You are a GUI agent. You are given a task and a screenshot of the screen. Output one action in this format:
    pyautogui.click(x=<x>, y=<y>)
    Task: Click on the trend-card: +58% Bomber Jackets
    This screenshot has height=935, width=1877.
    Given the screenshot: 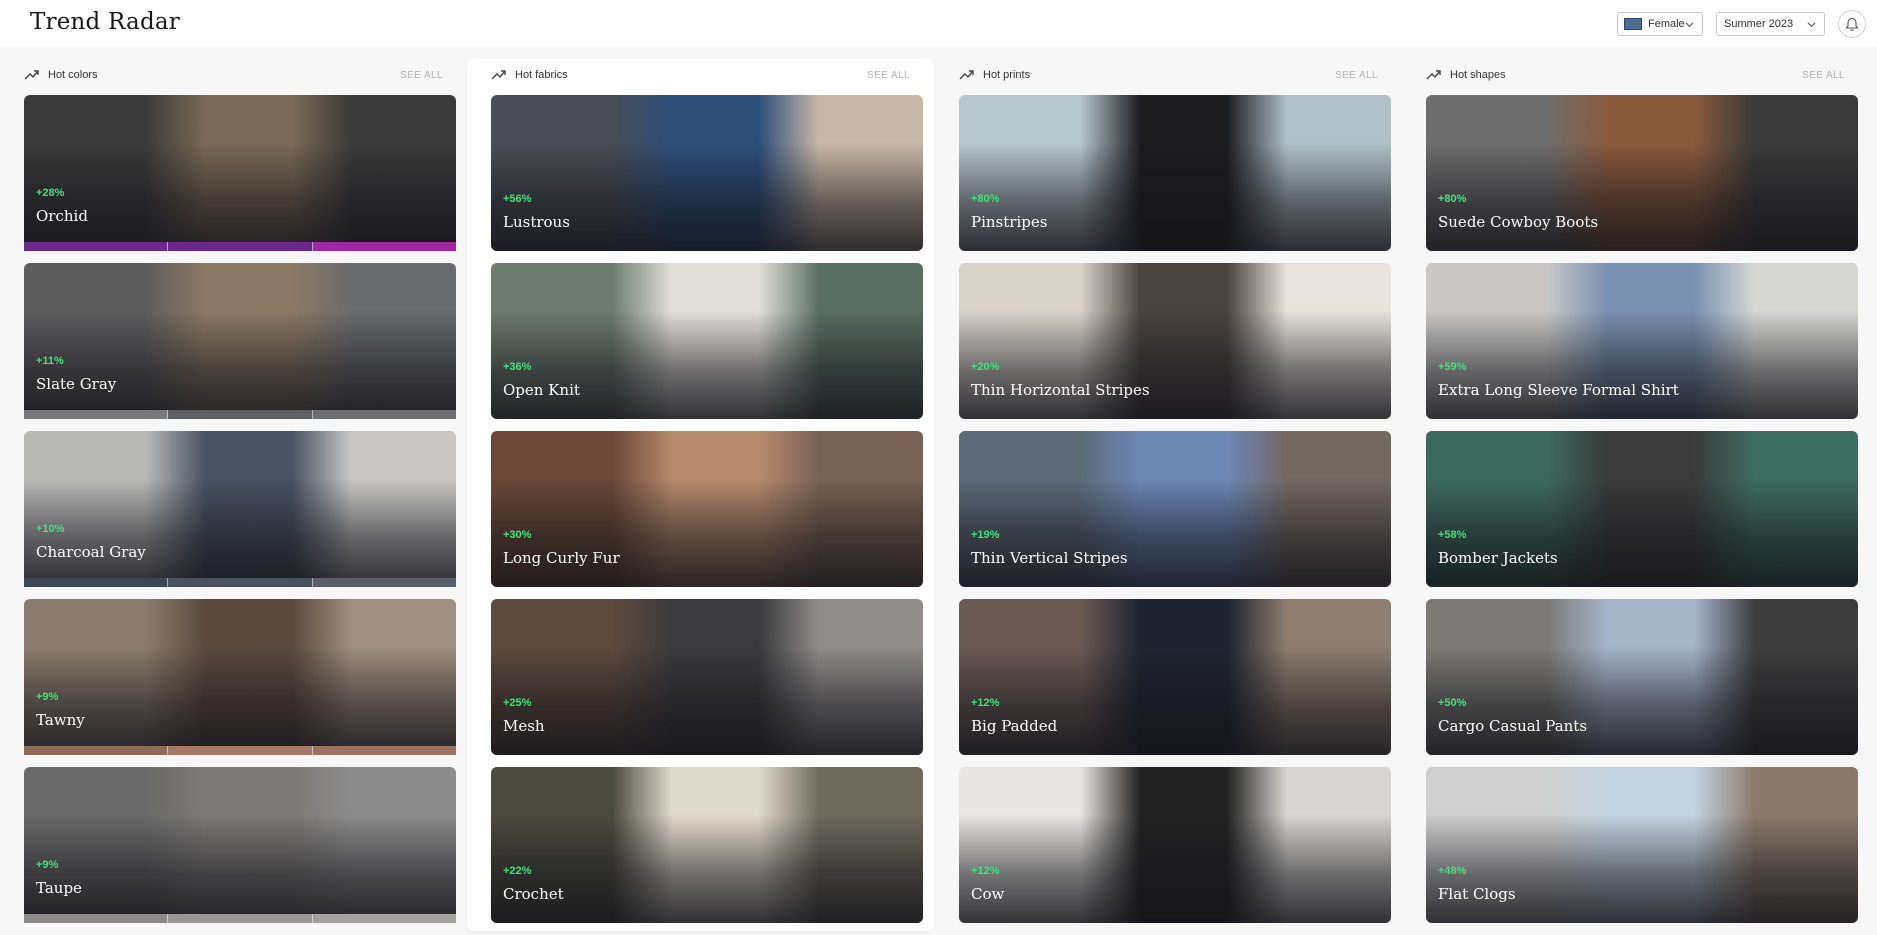 What is the action you would take?
    pyautogui.click(x=1642, y=509)
    